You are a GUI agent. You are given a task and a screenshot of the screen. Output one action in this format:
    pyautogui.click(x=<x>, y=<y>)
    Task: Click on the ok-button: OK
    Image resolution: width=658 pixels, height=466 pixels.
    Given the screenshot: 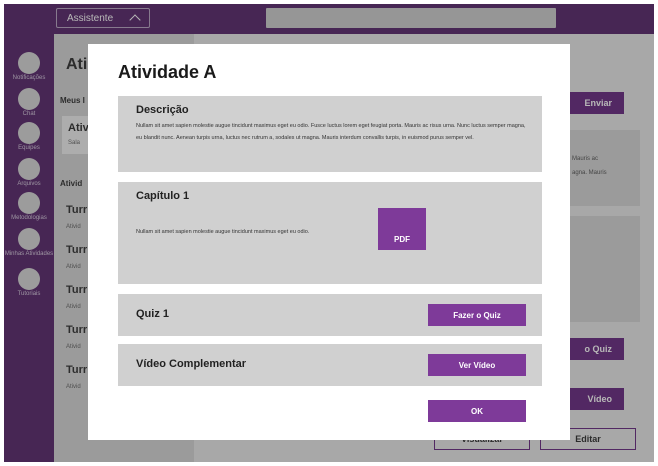 What is the action you would take?
    pyautogui.click(x=477, y=411)
    